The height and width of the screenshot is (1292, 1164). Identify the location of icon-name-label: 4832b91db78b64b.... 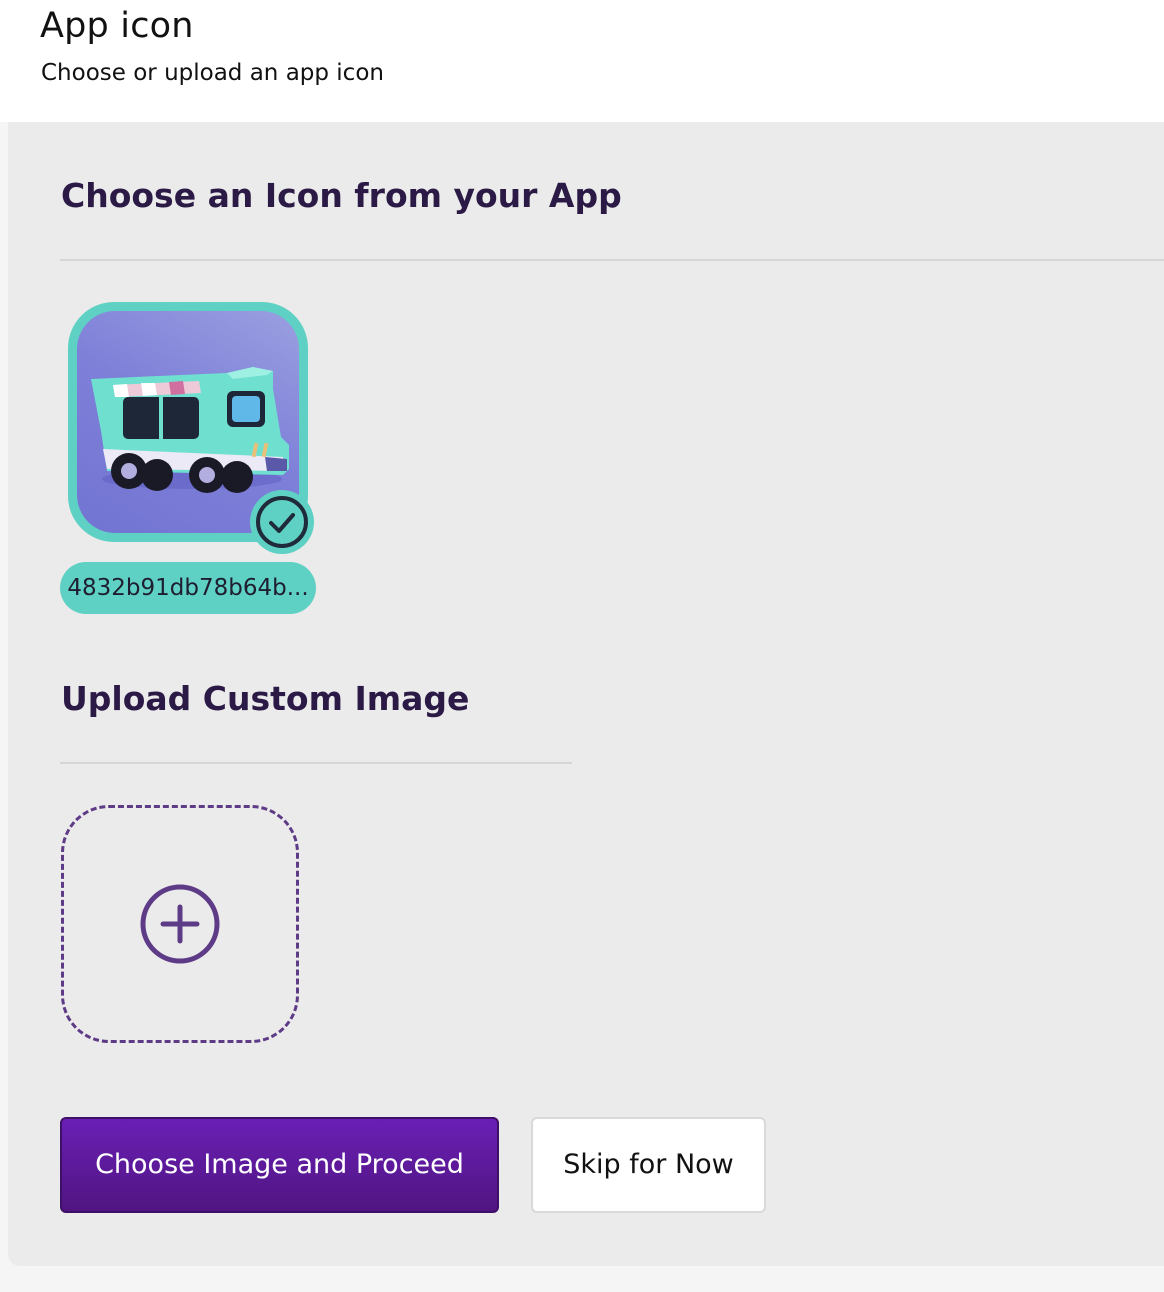
(188, 588).